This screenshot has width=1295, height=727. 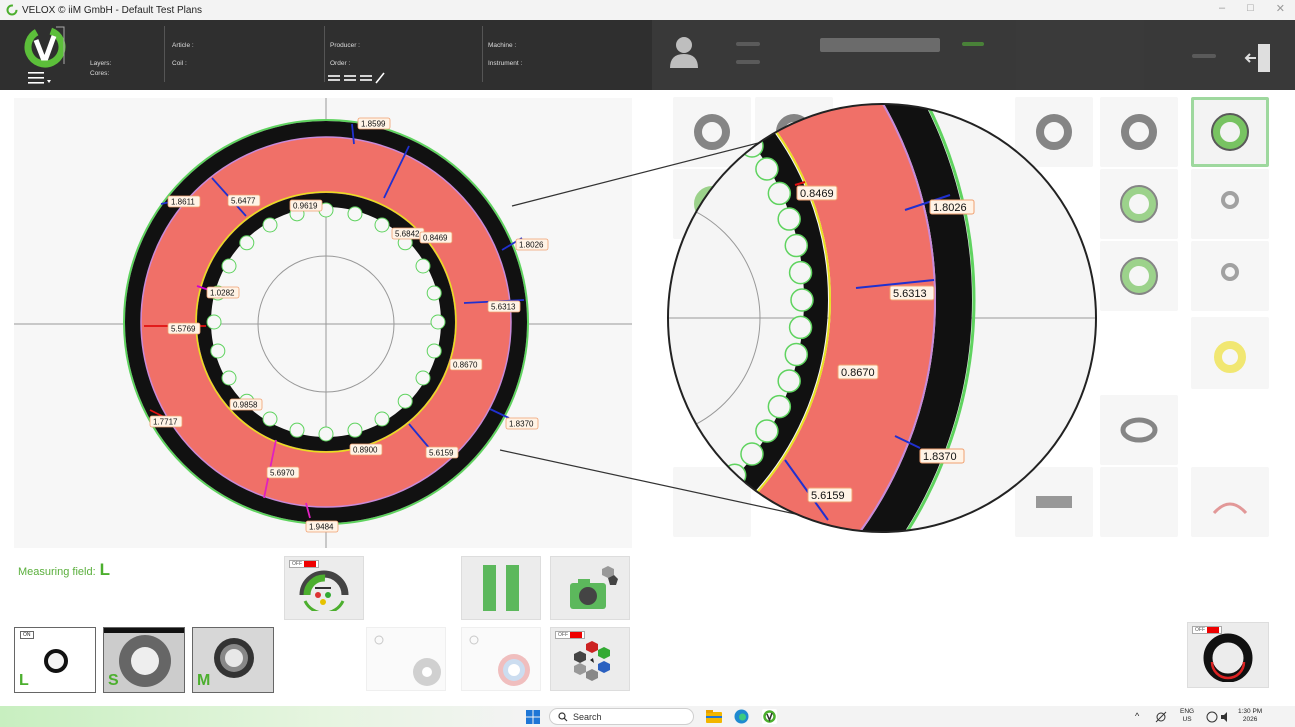 I want to click on measurement-label: 0.8900, so click(x=366, y=449).